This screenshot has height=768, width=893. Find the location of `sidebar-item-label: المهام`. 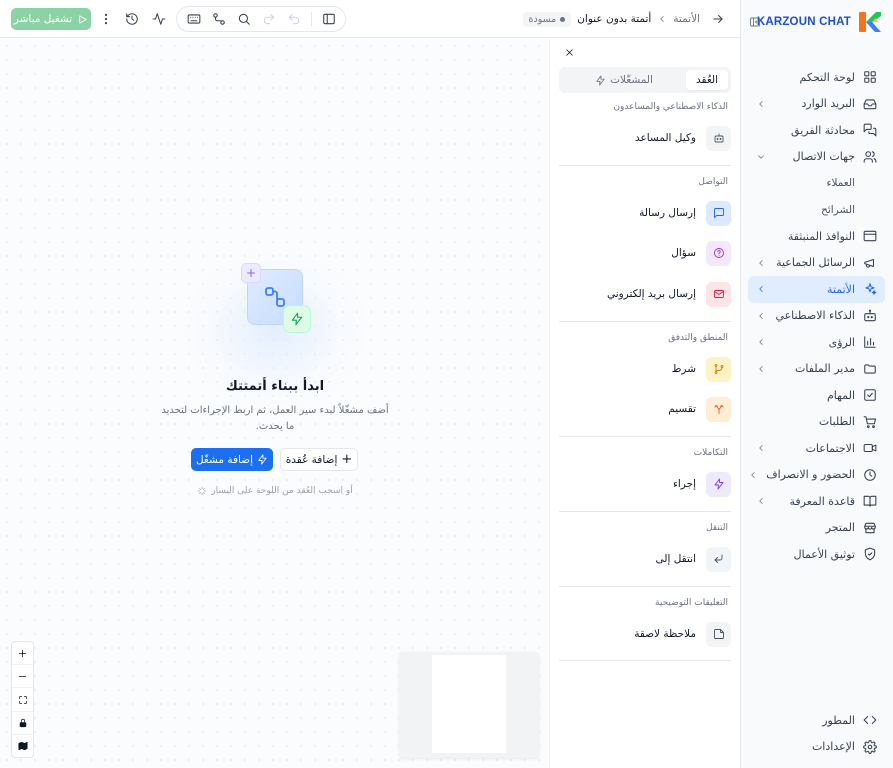

sidebar-item-label: المهام is located at coordinates (841, 395).